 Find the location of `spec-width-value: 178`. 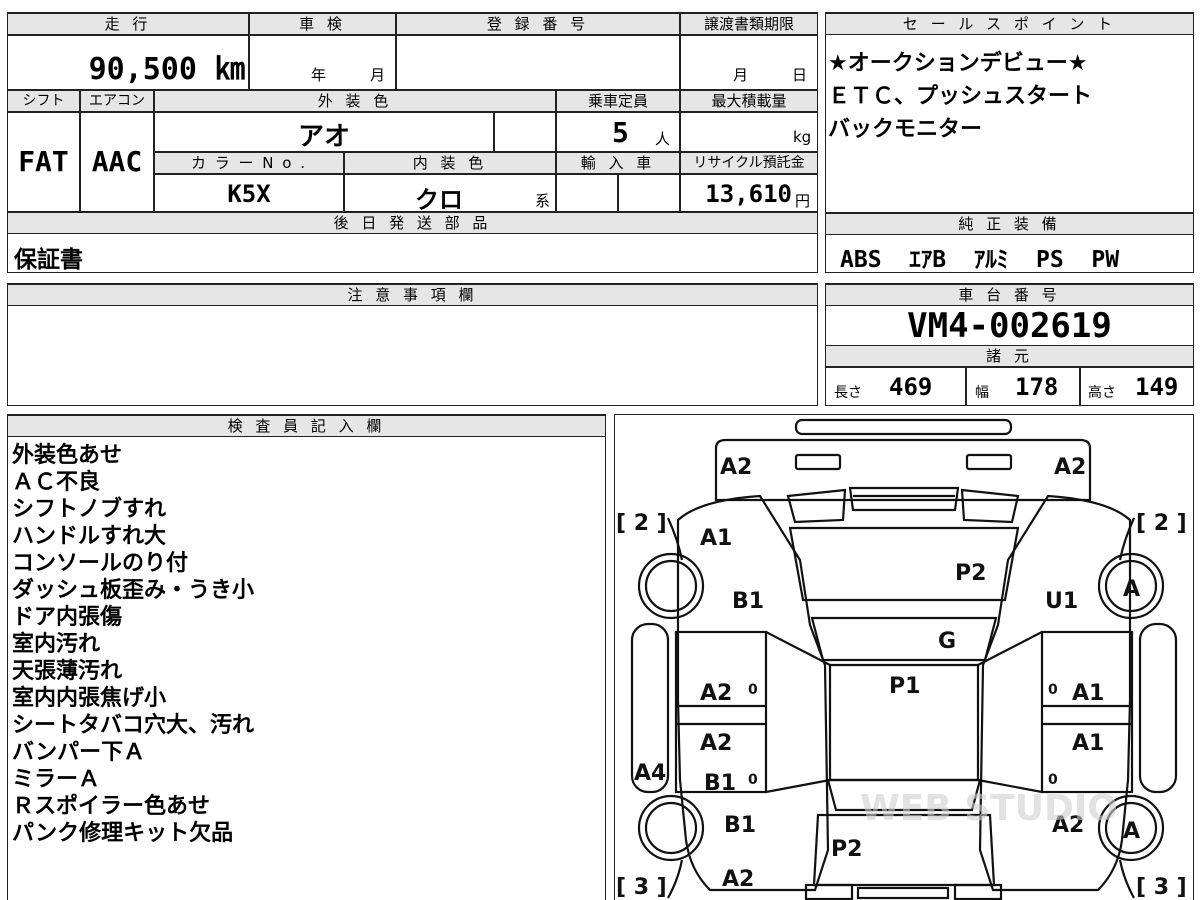

spec-width-value: 178 is located at coordinates (1037, 387).